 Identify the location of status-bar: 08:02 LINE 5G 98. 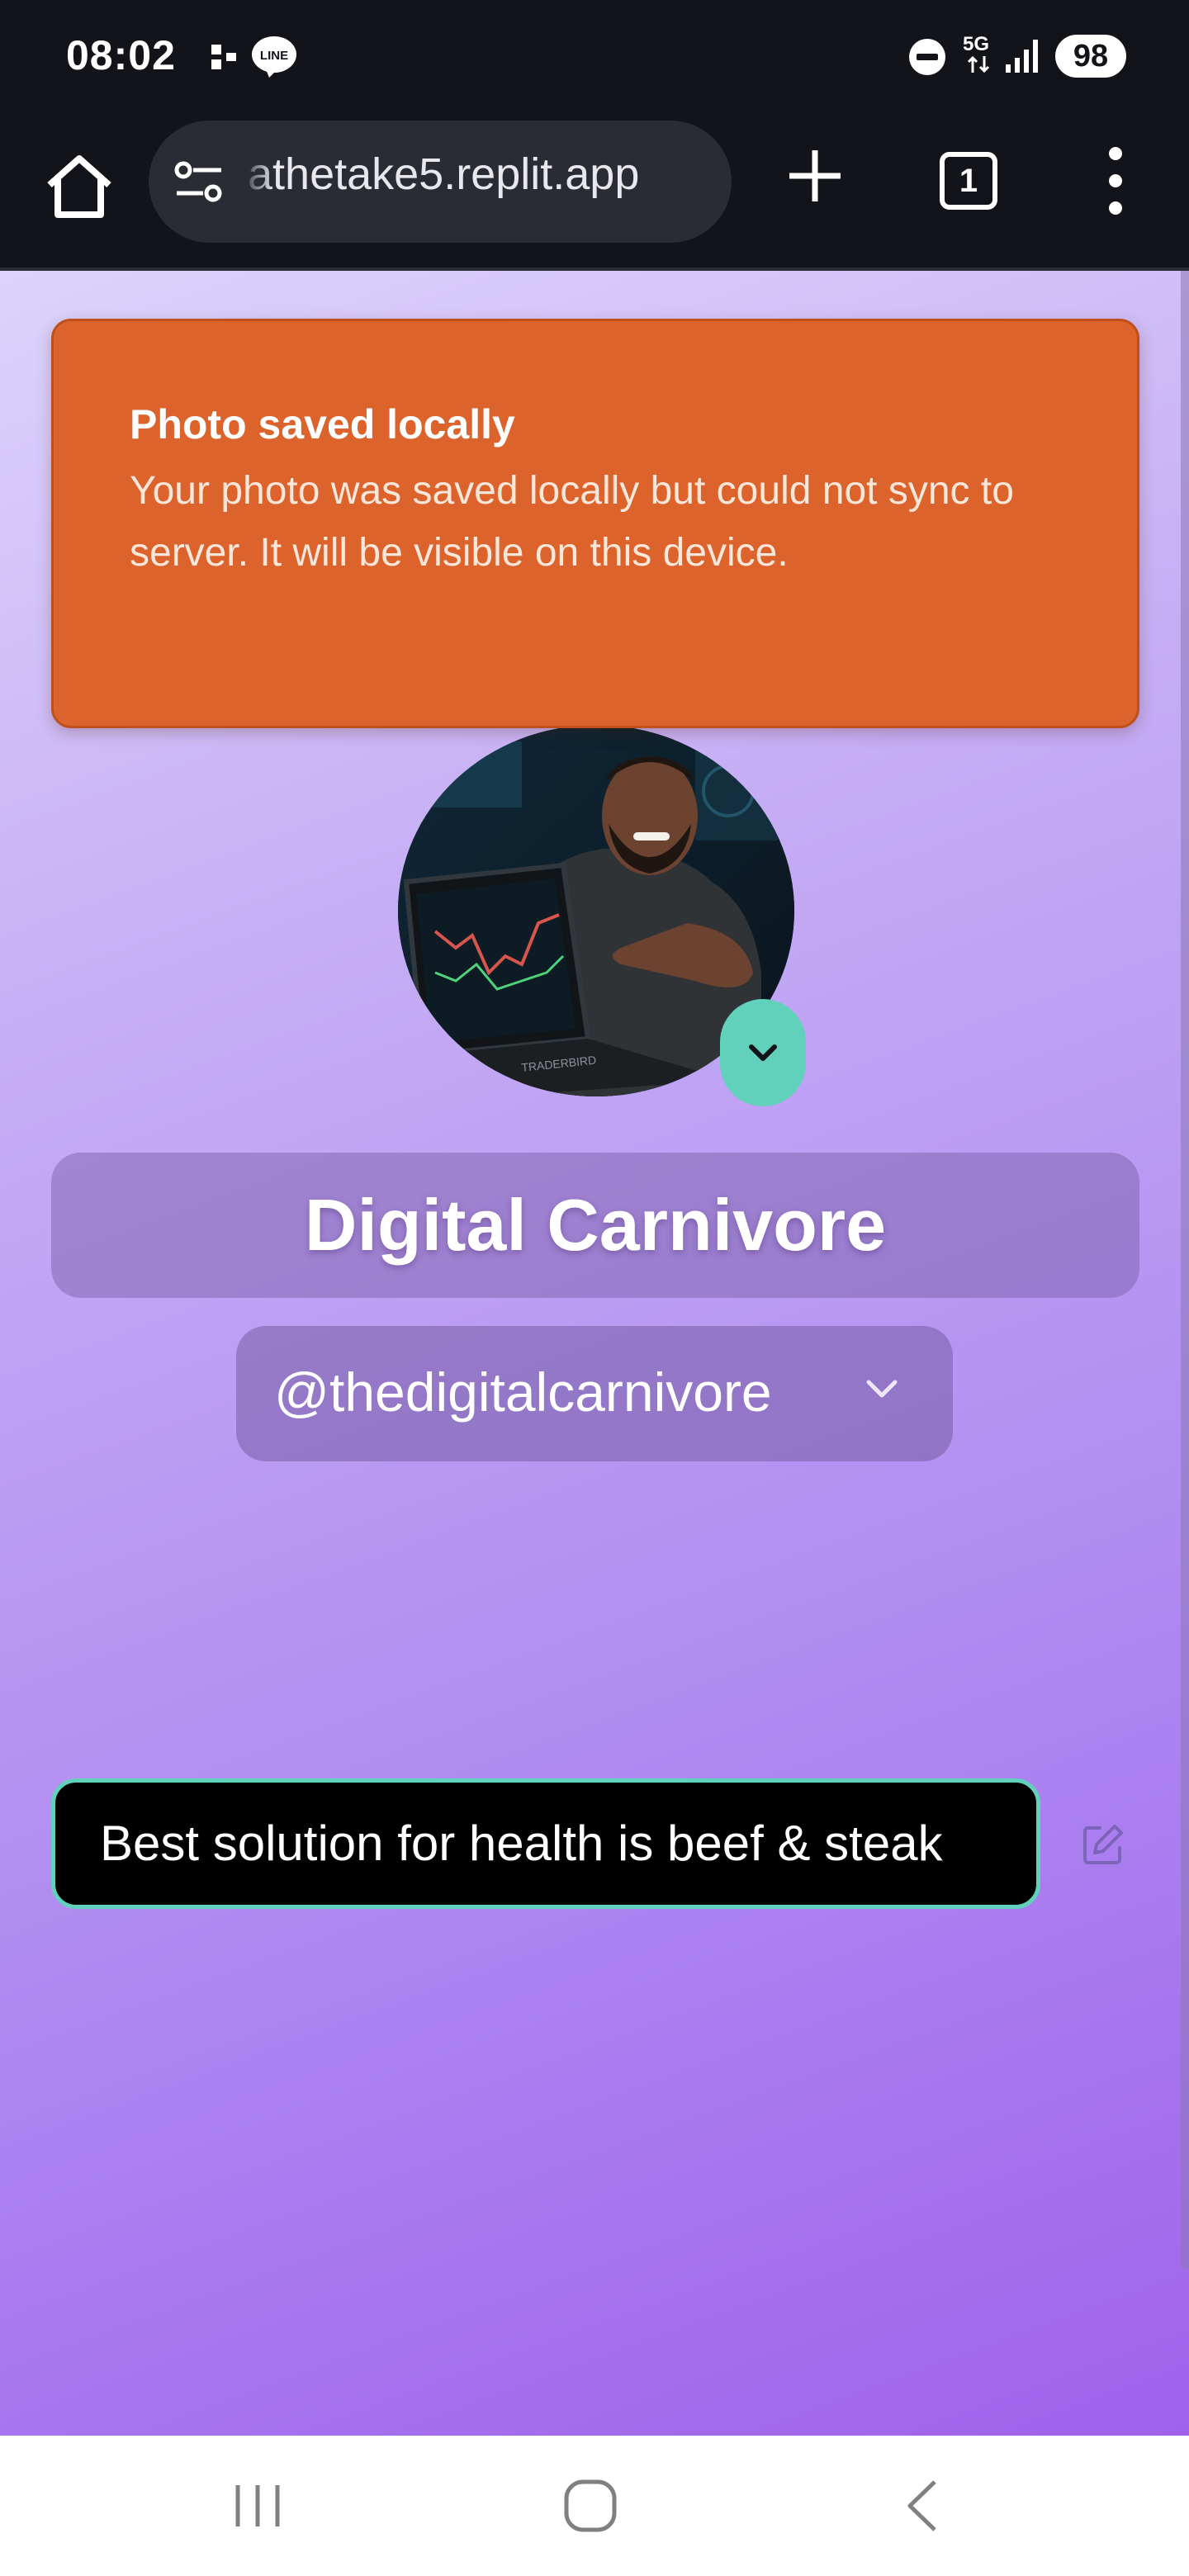
(594, 56).